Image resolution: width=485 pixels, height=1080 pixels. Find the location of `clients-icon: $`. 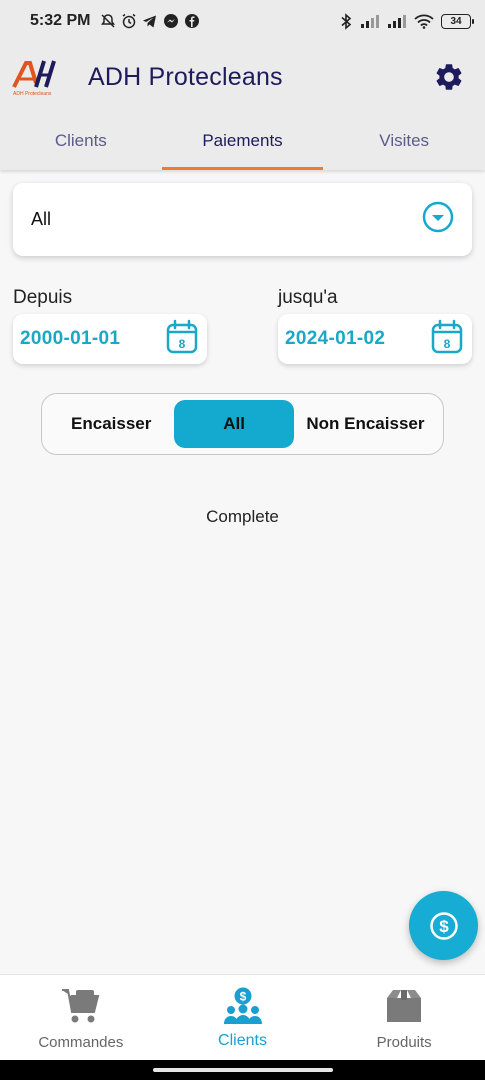

clients-icon: $ is located at coordinates (242, 1005).